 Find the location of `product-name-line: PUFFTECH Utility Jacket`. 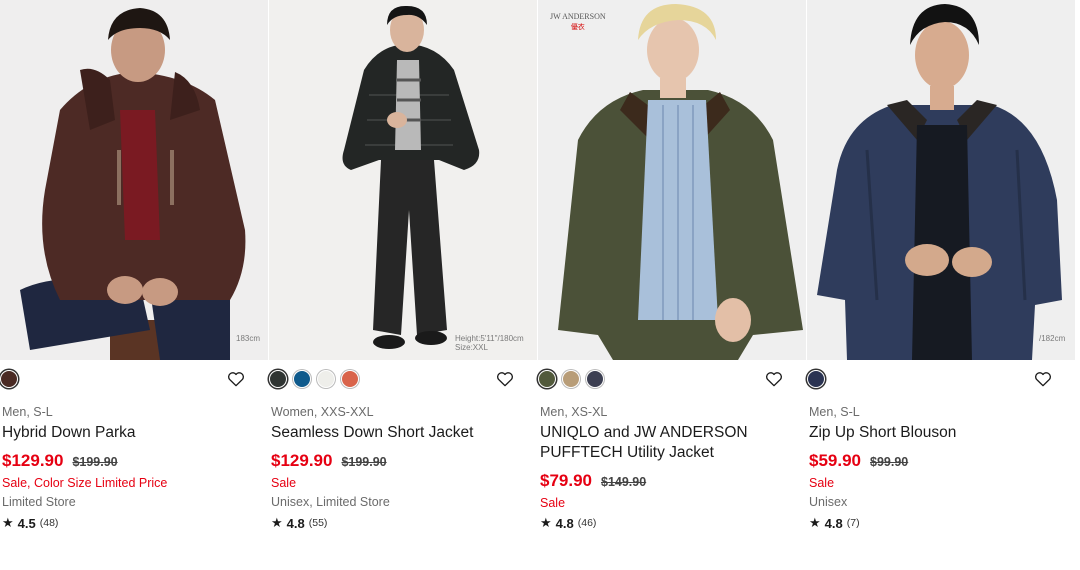

product-name-line: PUFFTECH Utility Jacket is located at coordinates (627, 452).